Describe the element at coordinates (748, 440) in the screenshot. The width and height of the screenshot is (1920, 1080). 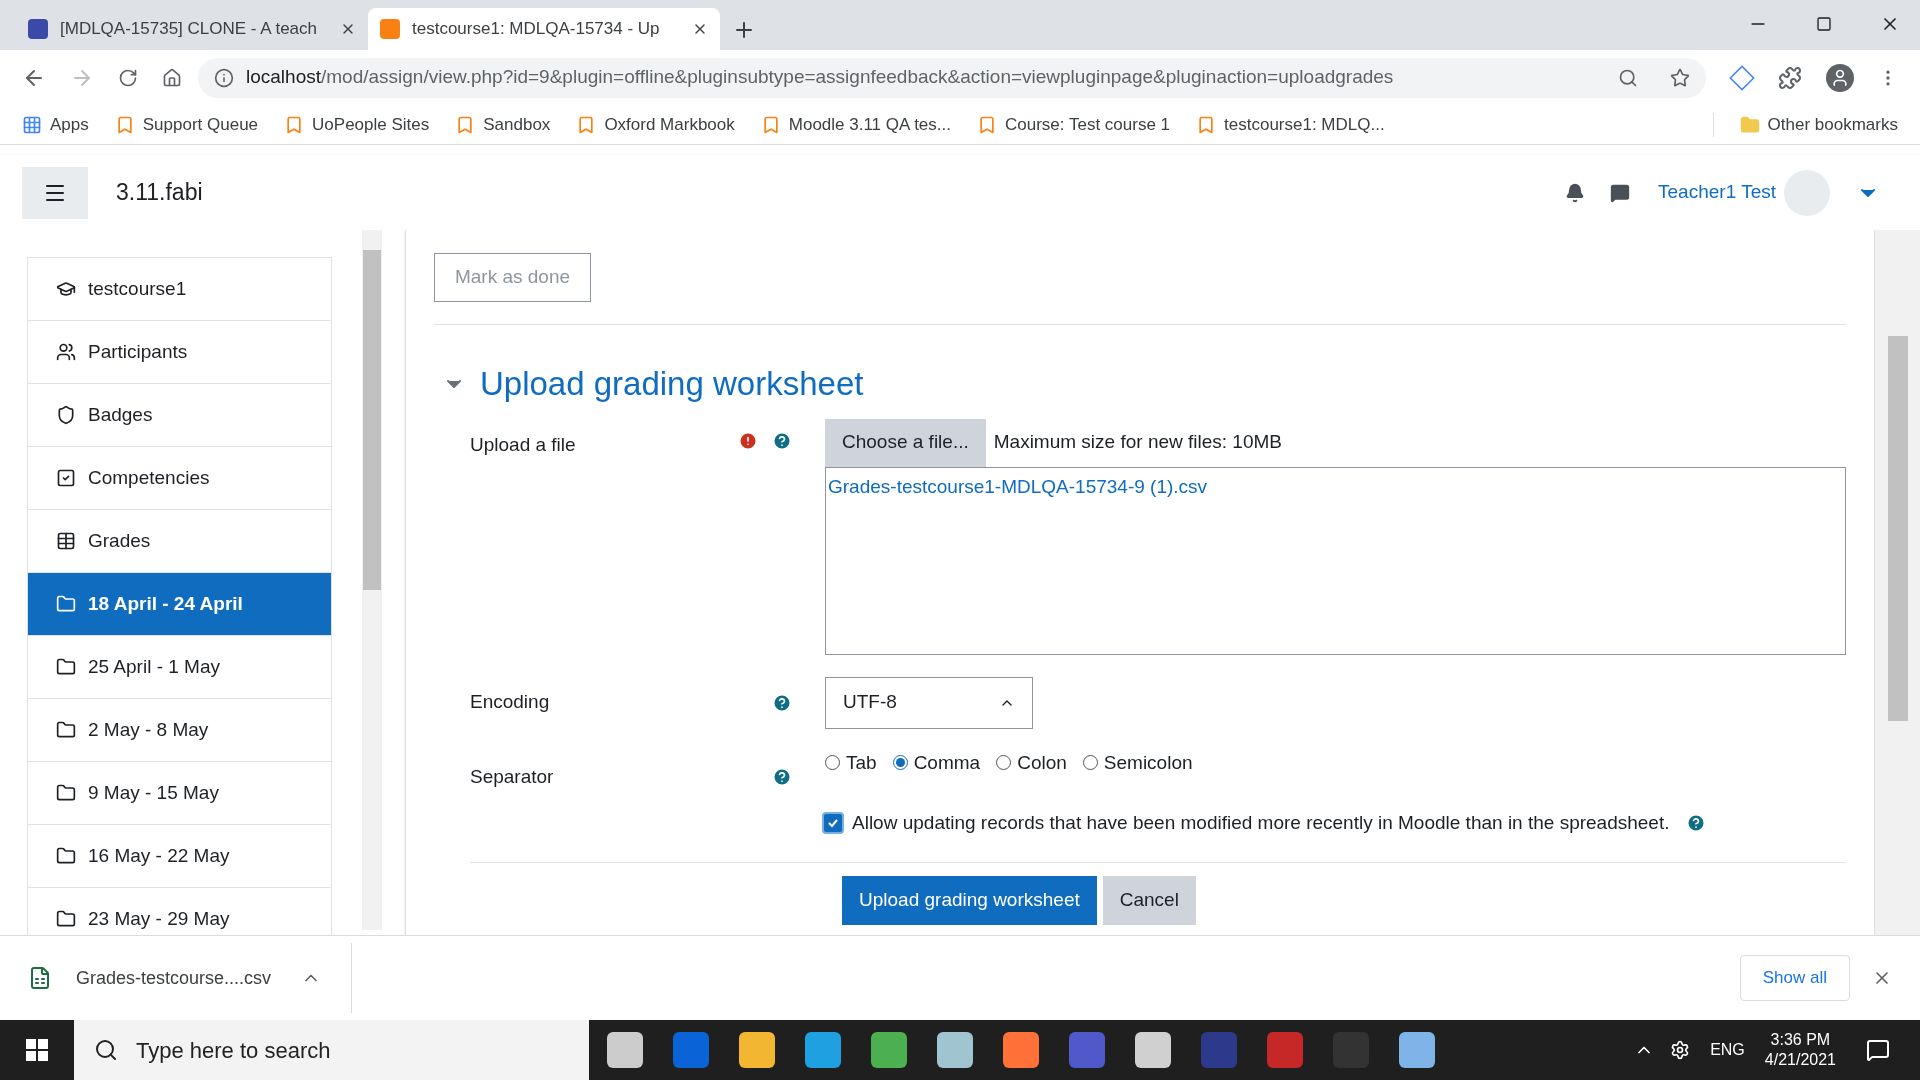
I see `required-icon` at that location.